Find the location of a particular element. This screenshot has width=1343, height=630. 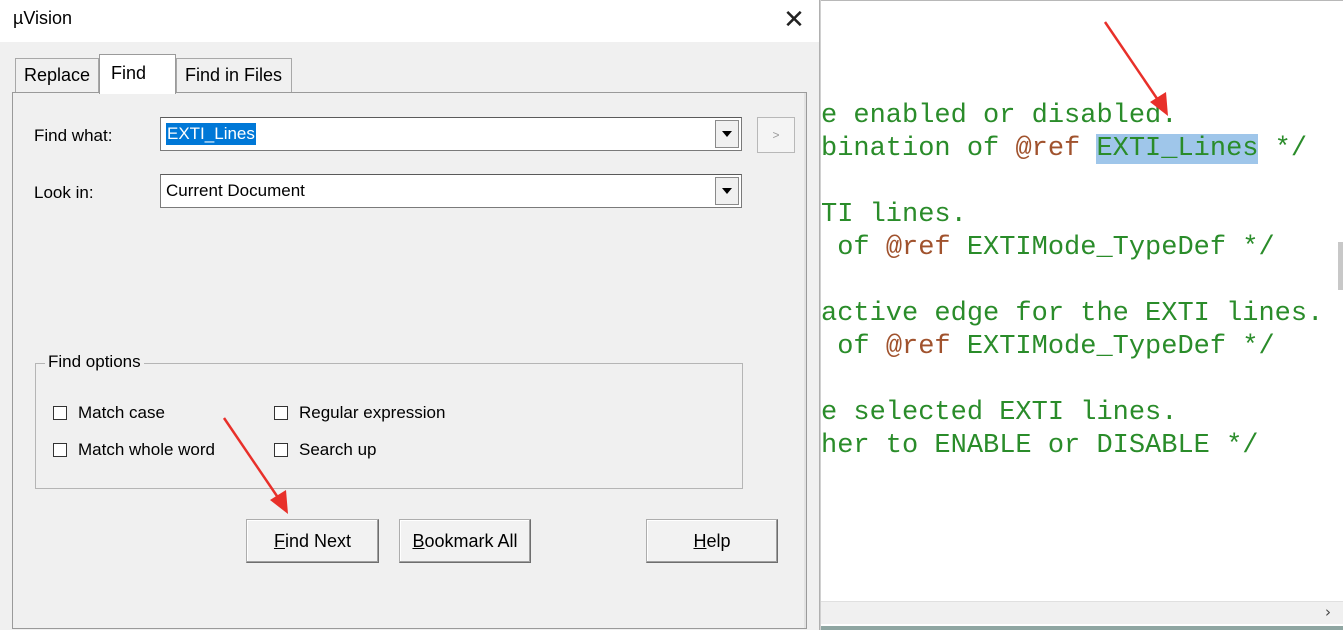

mnemonic-letter: B is located at coordinates (418, 540).